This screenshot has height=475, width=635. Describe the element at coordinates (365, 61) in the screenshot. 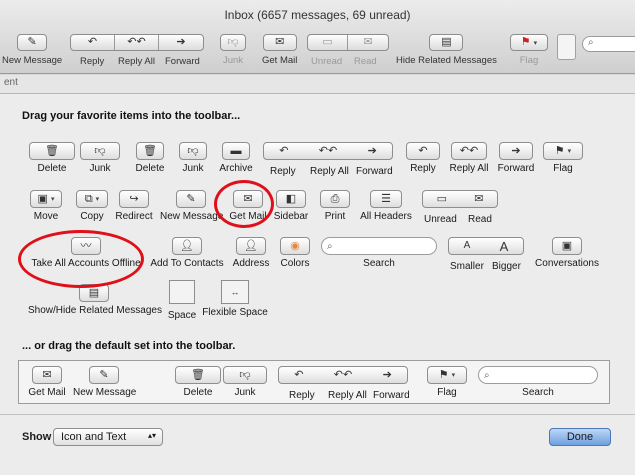

I see `toolbar-read-label: Read` at that location.